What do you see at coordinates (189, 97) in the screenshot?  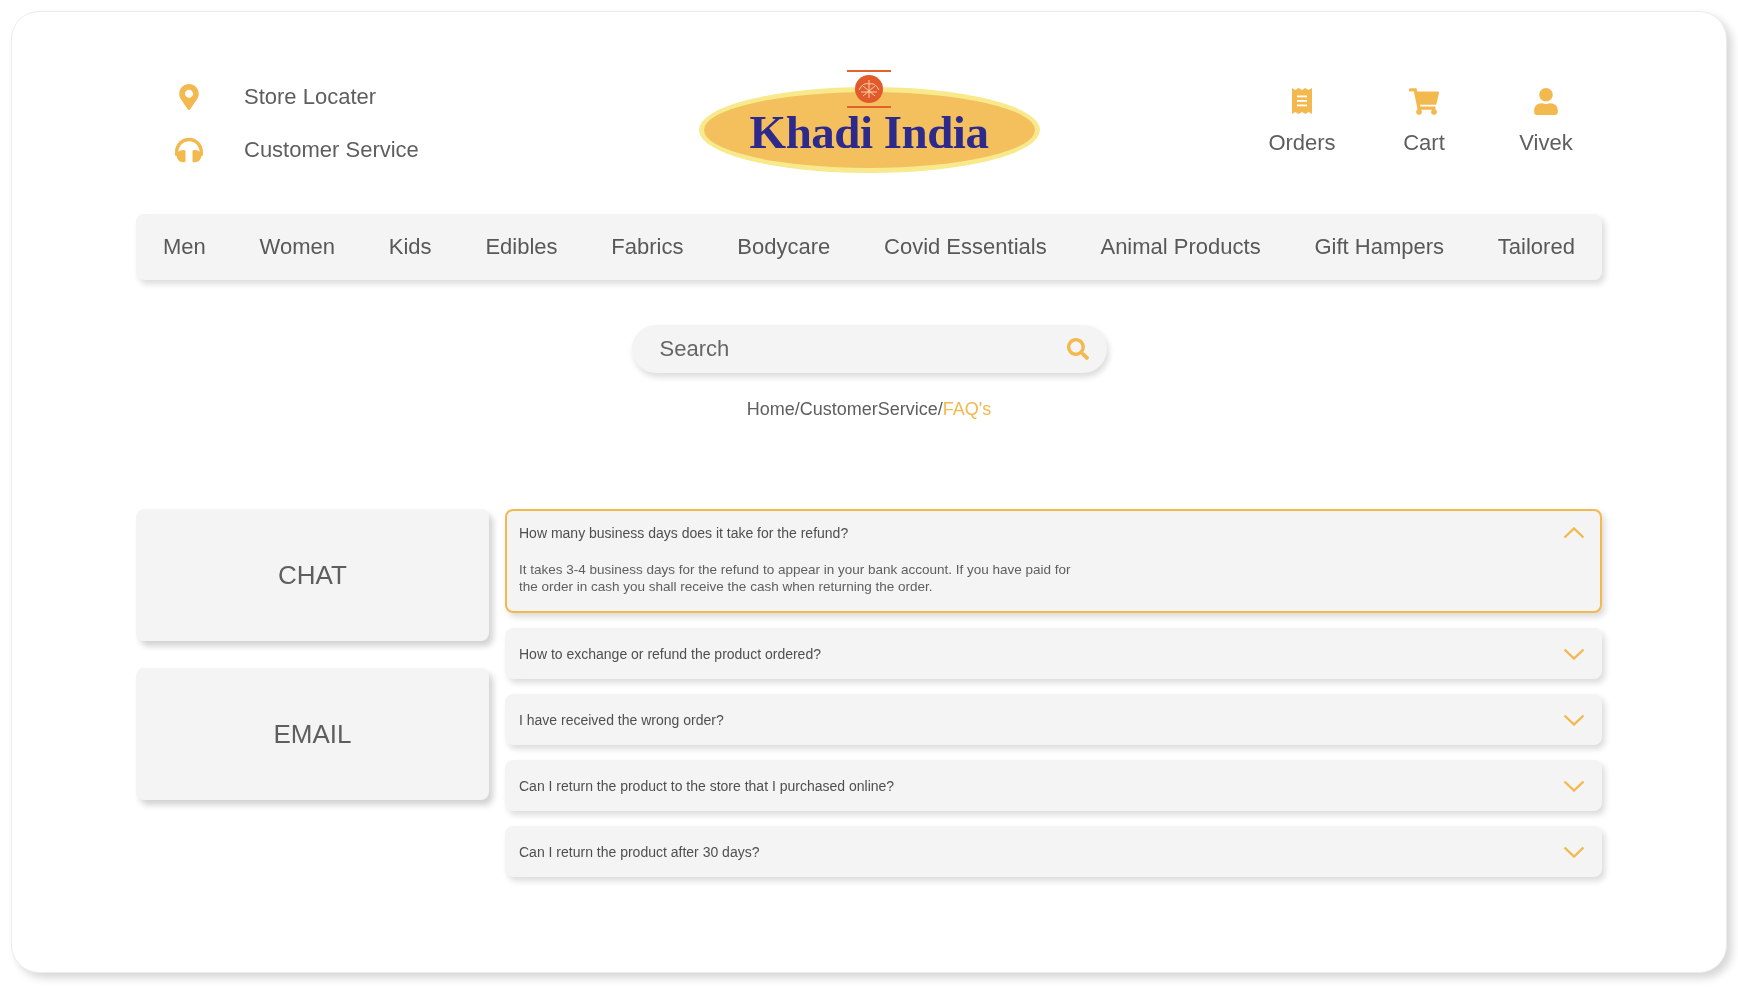 I see `map-pin-icon` at bounding box center [189, 97].